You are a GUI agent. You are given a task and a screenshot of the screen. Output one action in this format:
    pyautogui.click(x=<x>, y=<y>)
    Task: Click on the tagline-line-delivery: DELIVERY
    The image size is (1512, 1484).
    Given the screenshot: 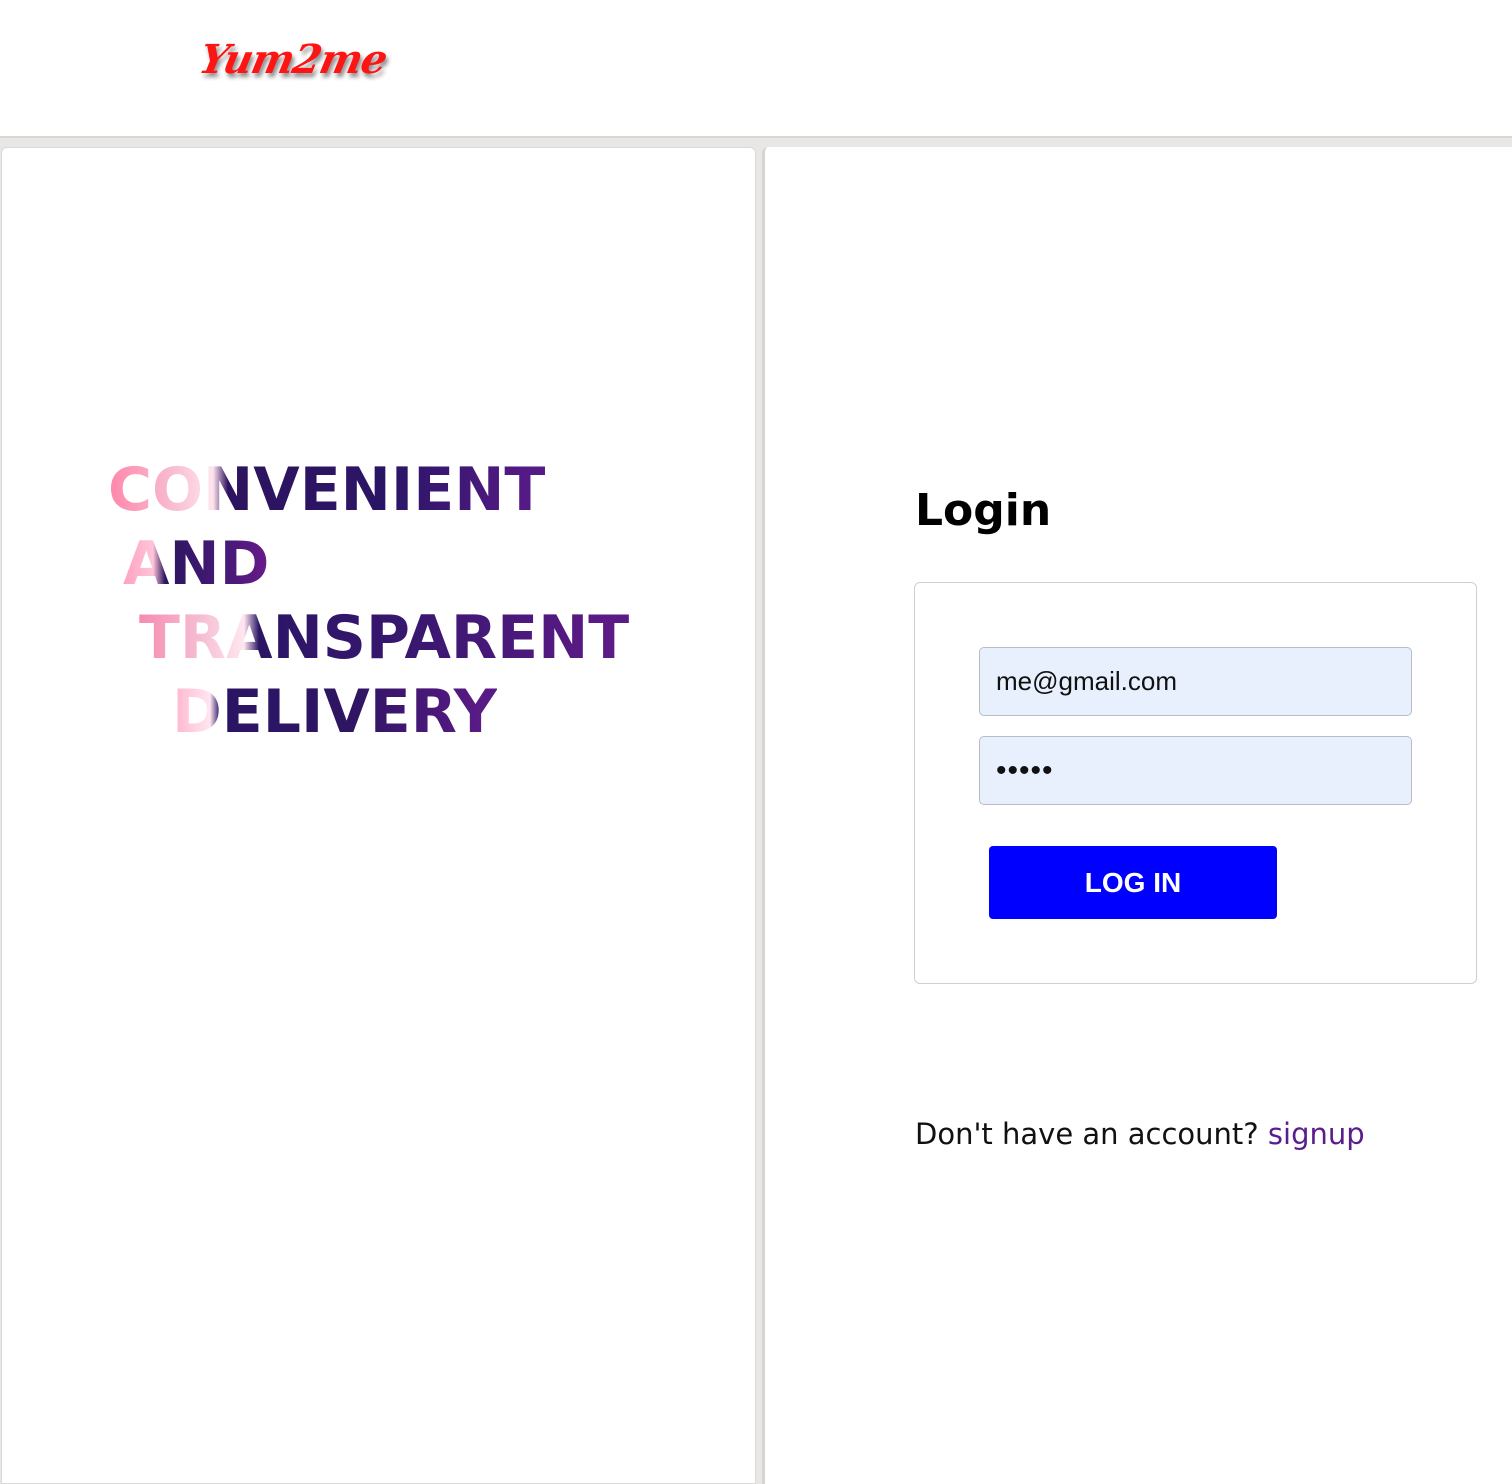 What is the action you would take?
    pyautogui.click(x=335, y=712)
    